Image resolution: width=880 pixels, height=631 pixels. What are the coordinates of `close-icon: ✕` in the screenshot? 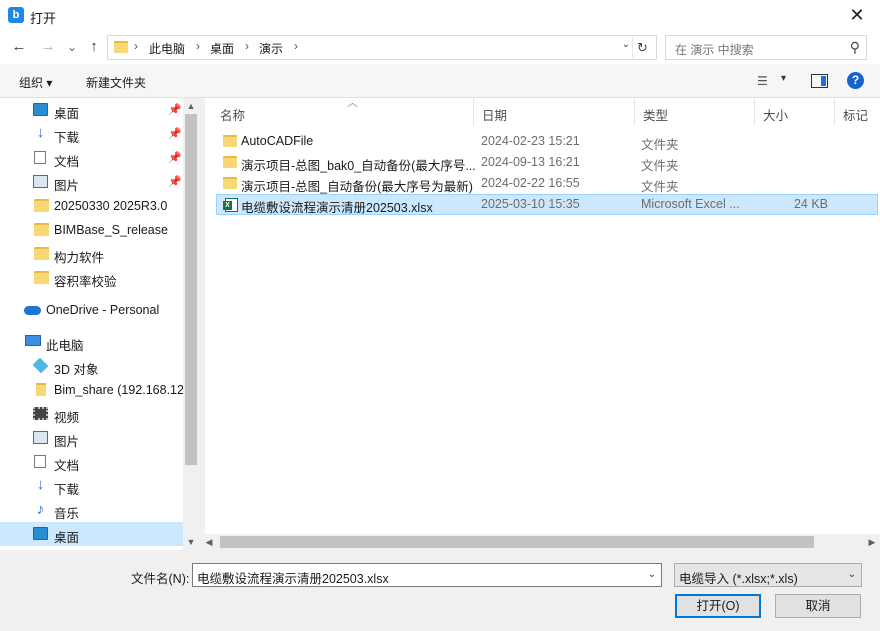 It's located at (857, 15).